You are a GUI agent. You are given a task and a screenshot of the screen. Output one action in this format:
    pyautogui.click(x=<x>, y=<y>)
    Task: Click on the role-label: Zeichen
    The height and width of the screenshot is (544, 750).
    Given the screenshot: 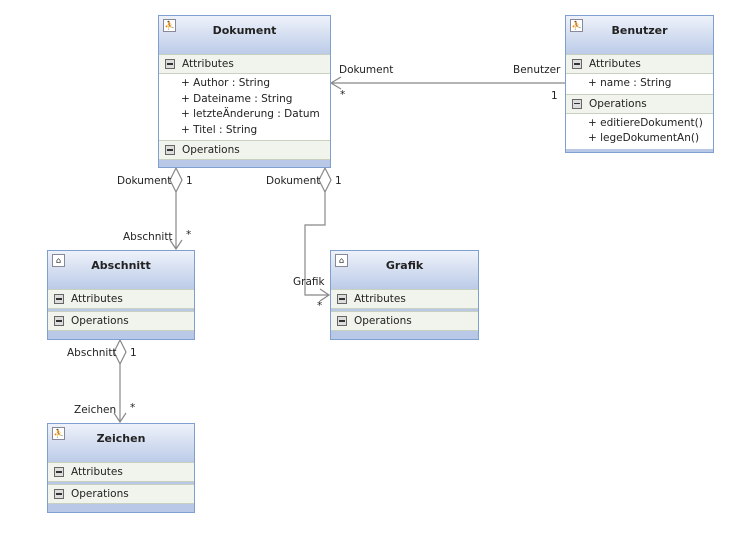 What is the action you would take?
    pyautogui.click(x=95, y=410)
    